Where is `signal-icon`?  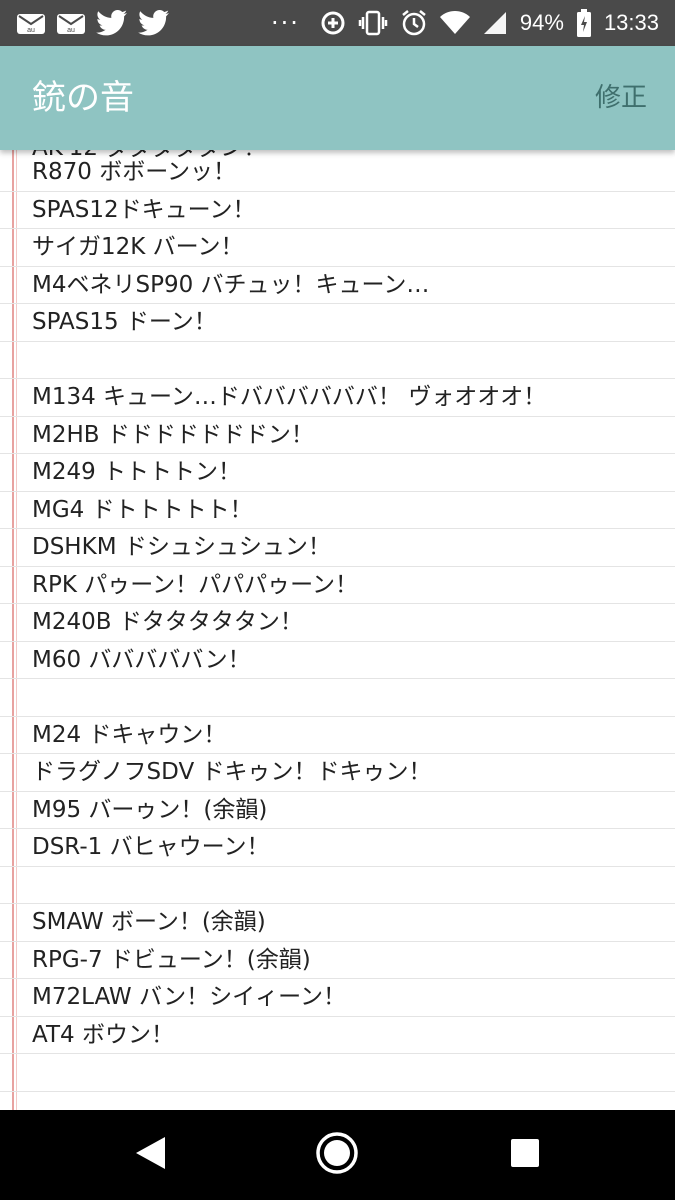
signal-icon is located at coordinates (495, 23).